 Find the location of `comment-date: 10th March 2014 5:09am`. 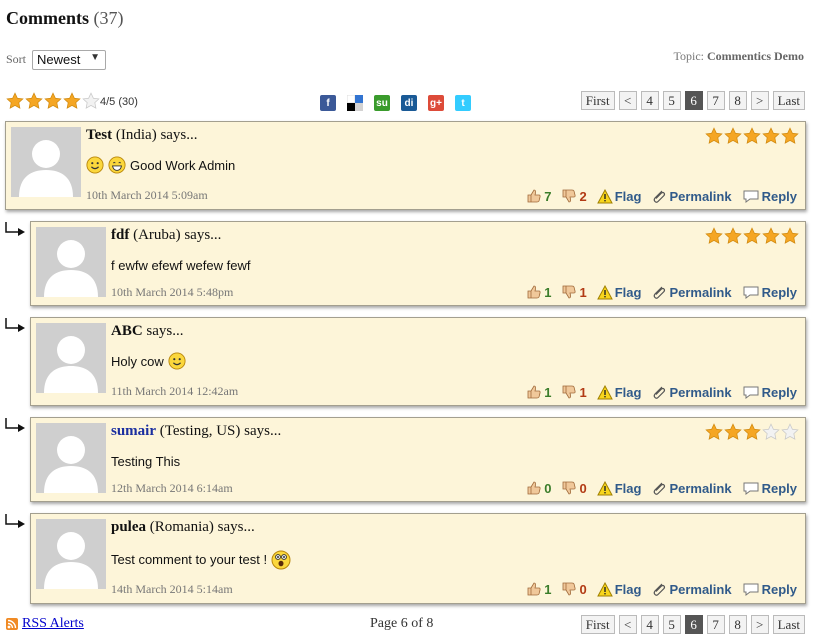

comment-date: 10th March 2014 5:09am is located at coordinates (147, 195).